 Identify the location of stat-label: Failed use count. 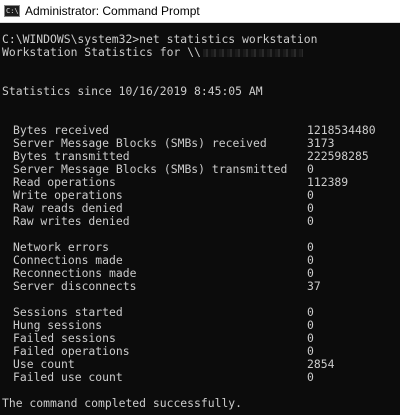
(68, 377).